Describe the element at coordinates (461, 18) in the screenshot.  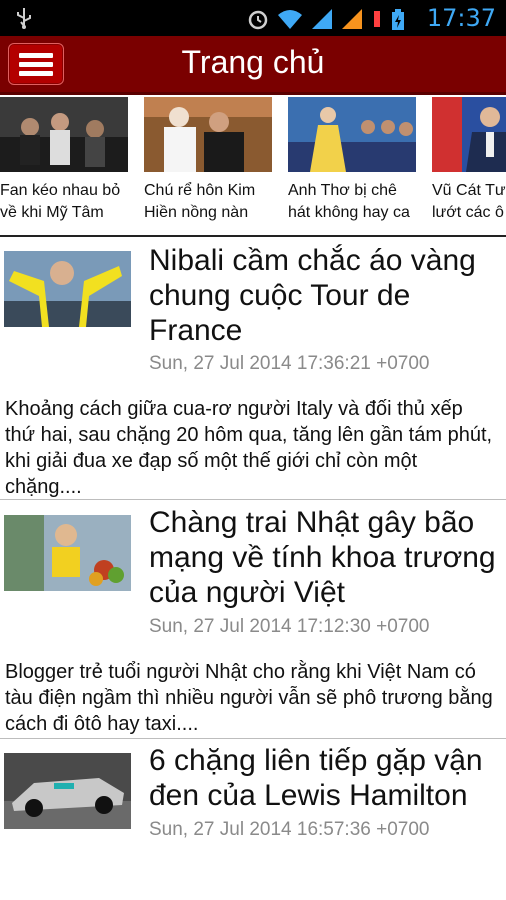
I see `clock: 17:37` at that location.